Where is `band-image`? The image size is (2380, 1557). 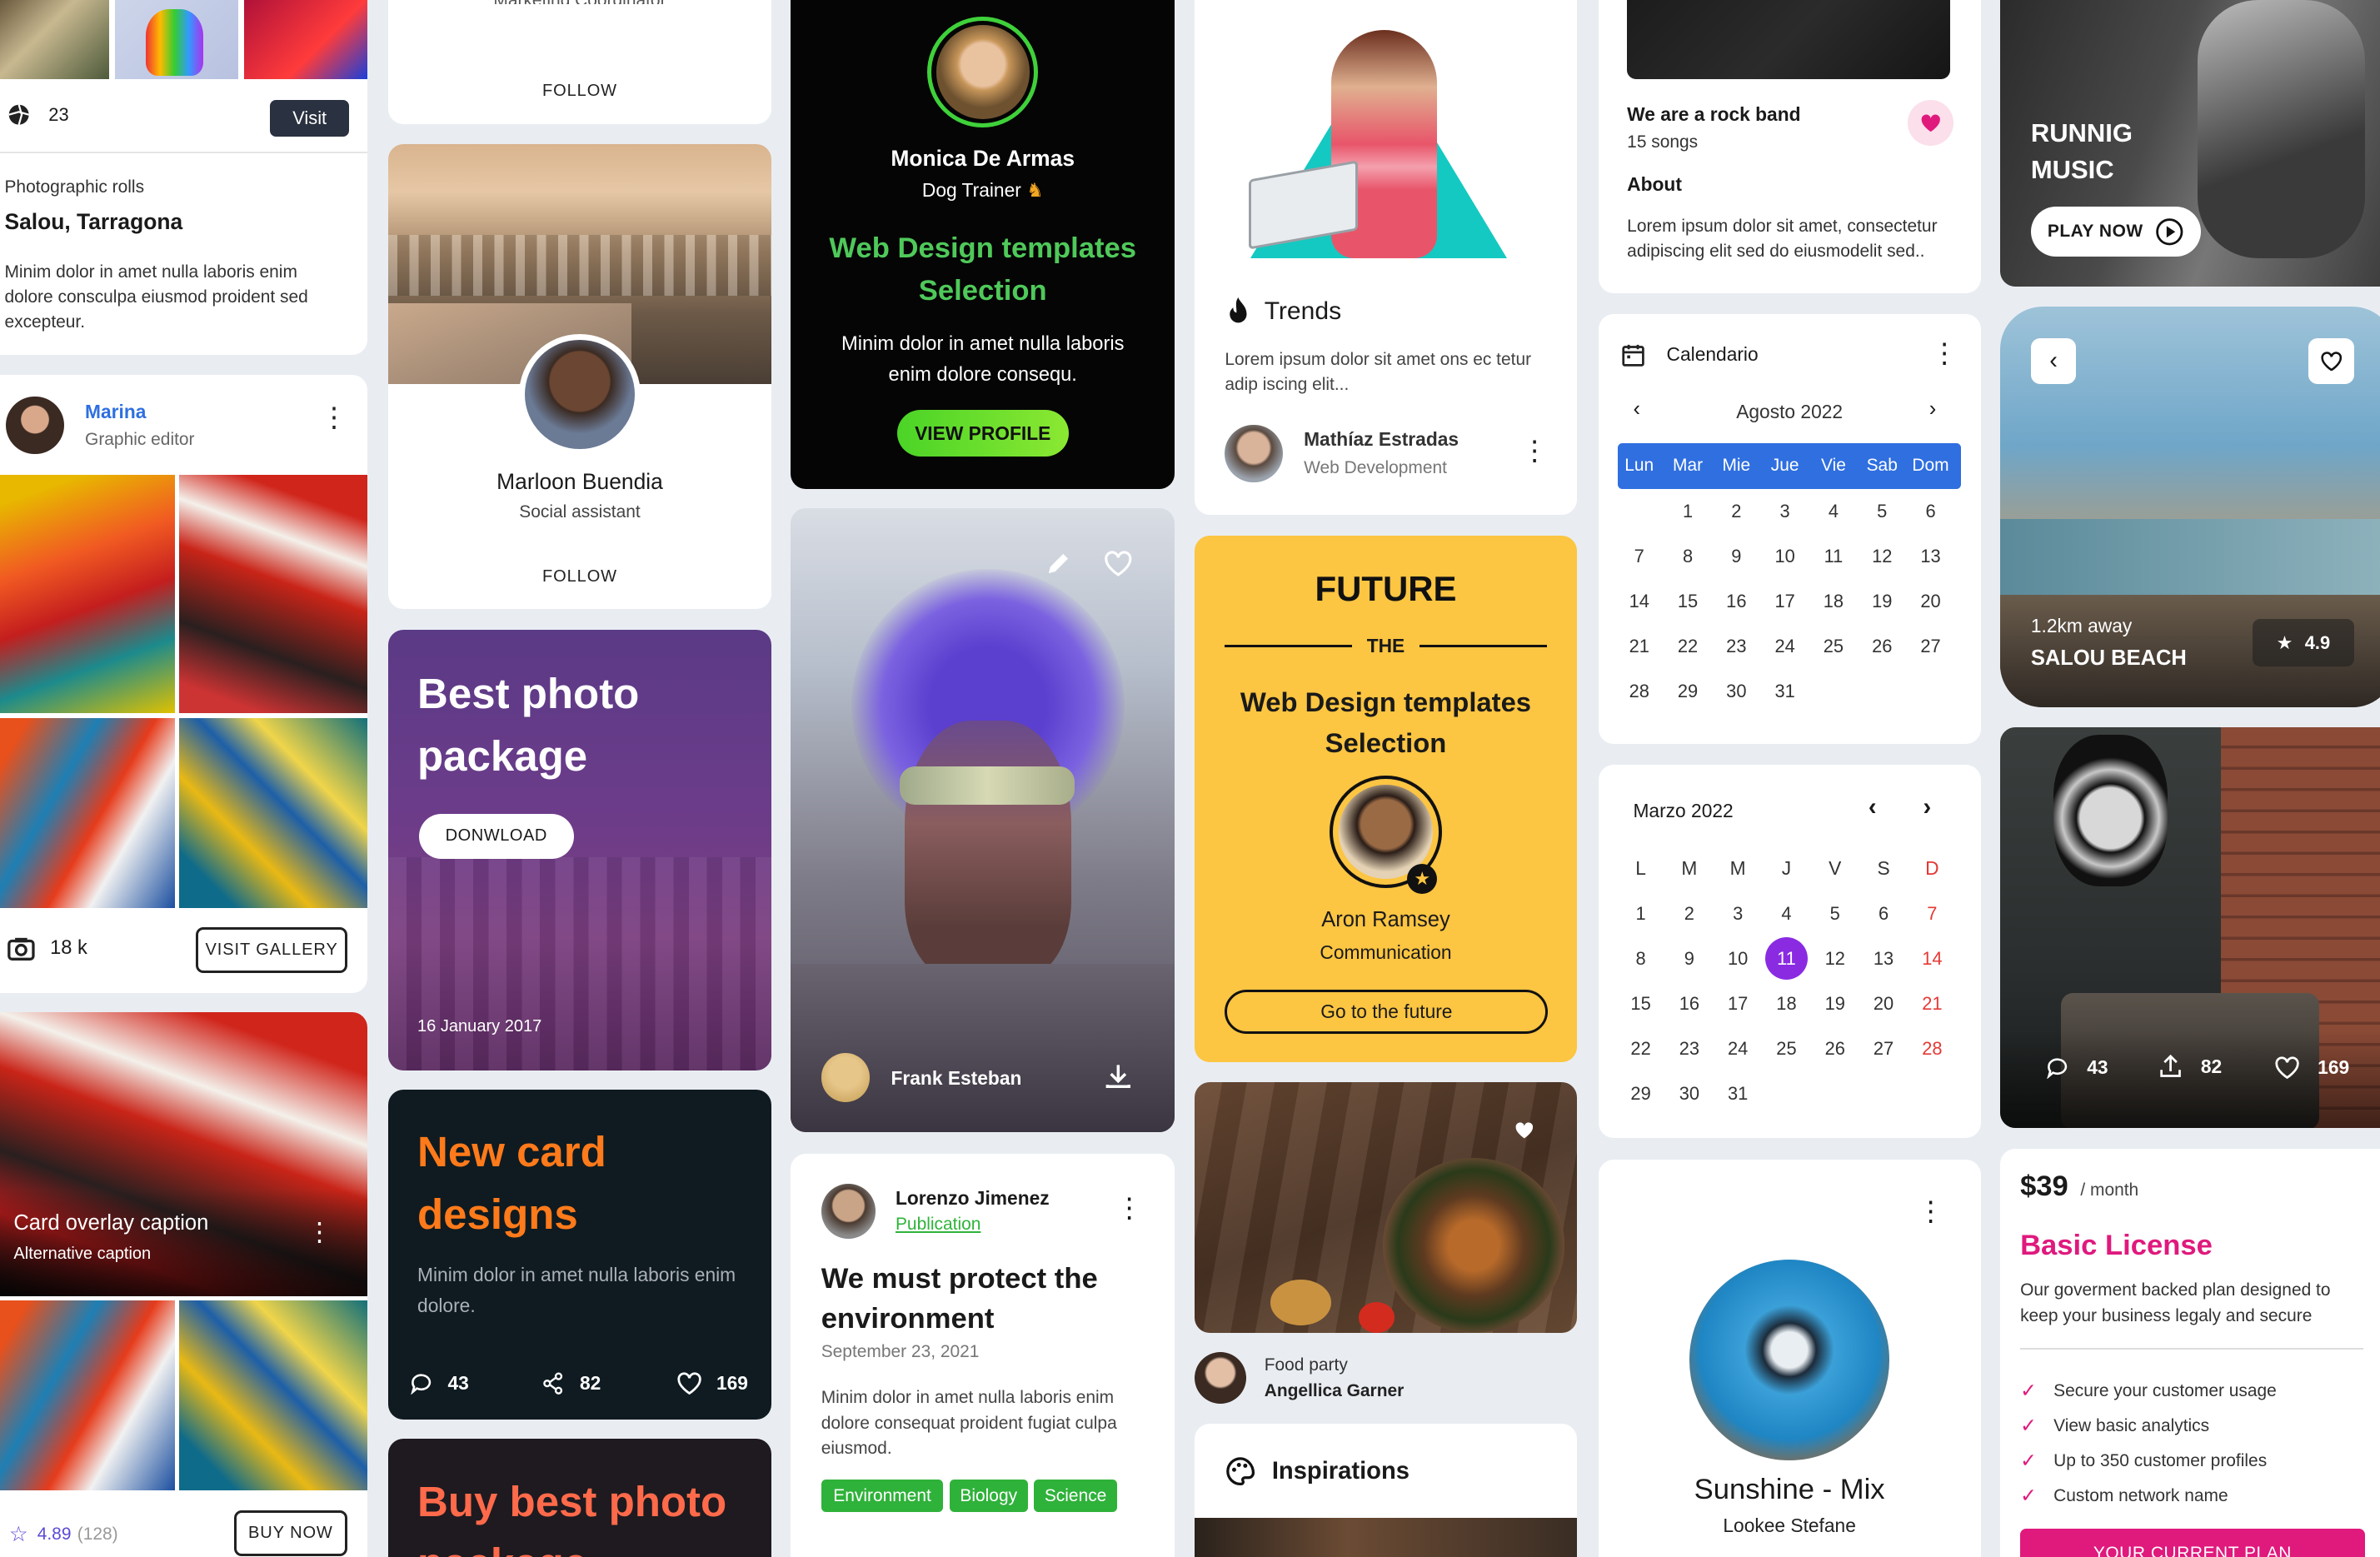 band-image is located at coordinates (1789, 40).